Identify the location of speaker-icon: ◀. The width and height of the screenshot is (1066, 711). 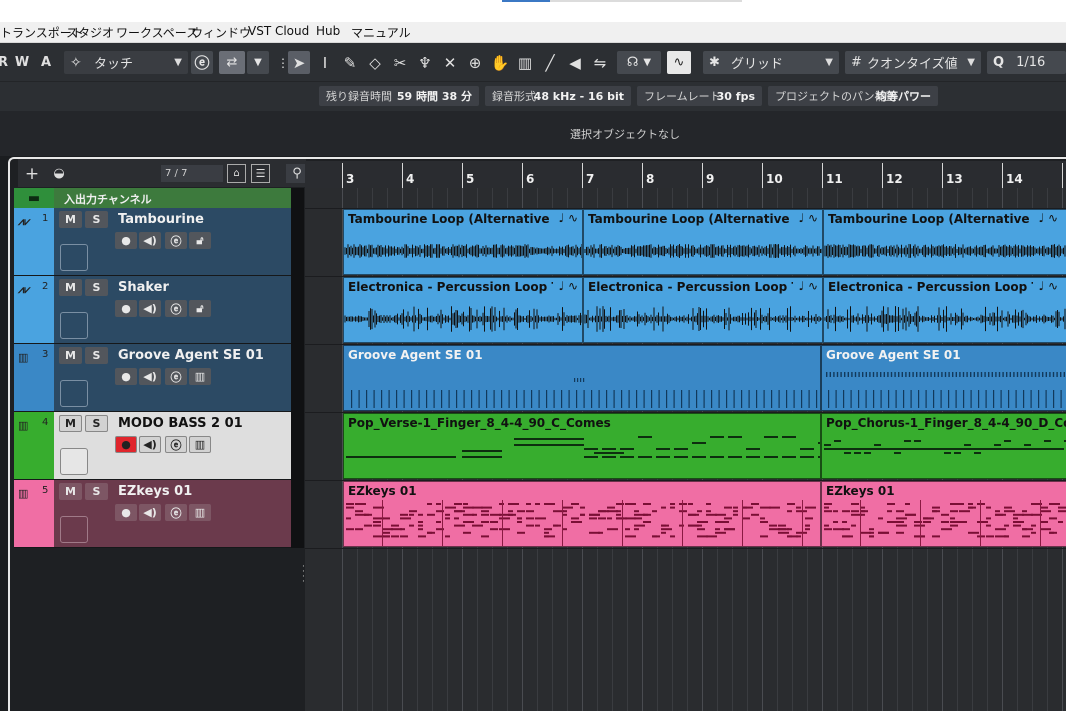
(575, 62).